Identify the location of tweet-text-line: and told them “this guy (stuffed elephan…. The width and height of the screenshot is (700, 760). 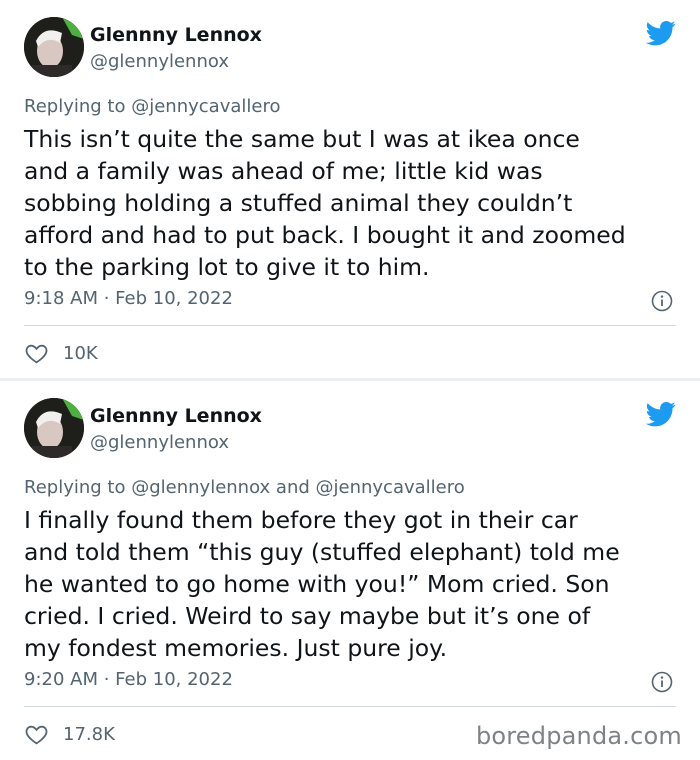
(322, 552).